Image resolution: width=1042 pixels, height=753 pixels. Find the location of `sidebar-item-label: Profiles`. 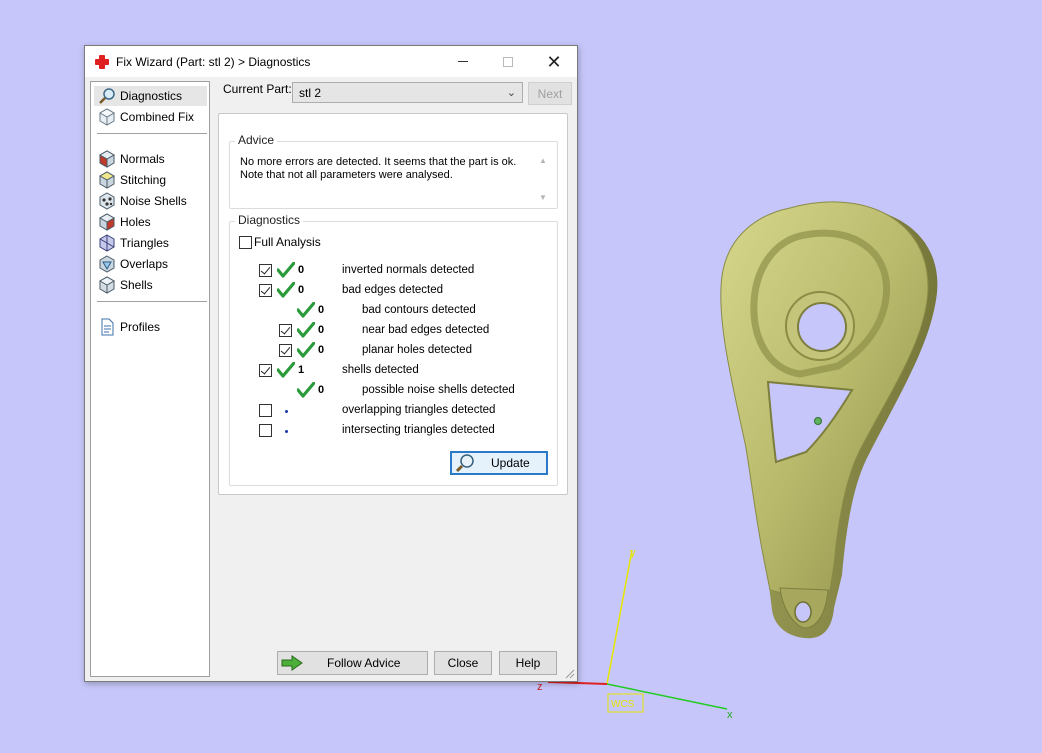

sidebar-item-label: Profiles is located at coordinates (140, 327).